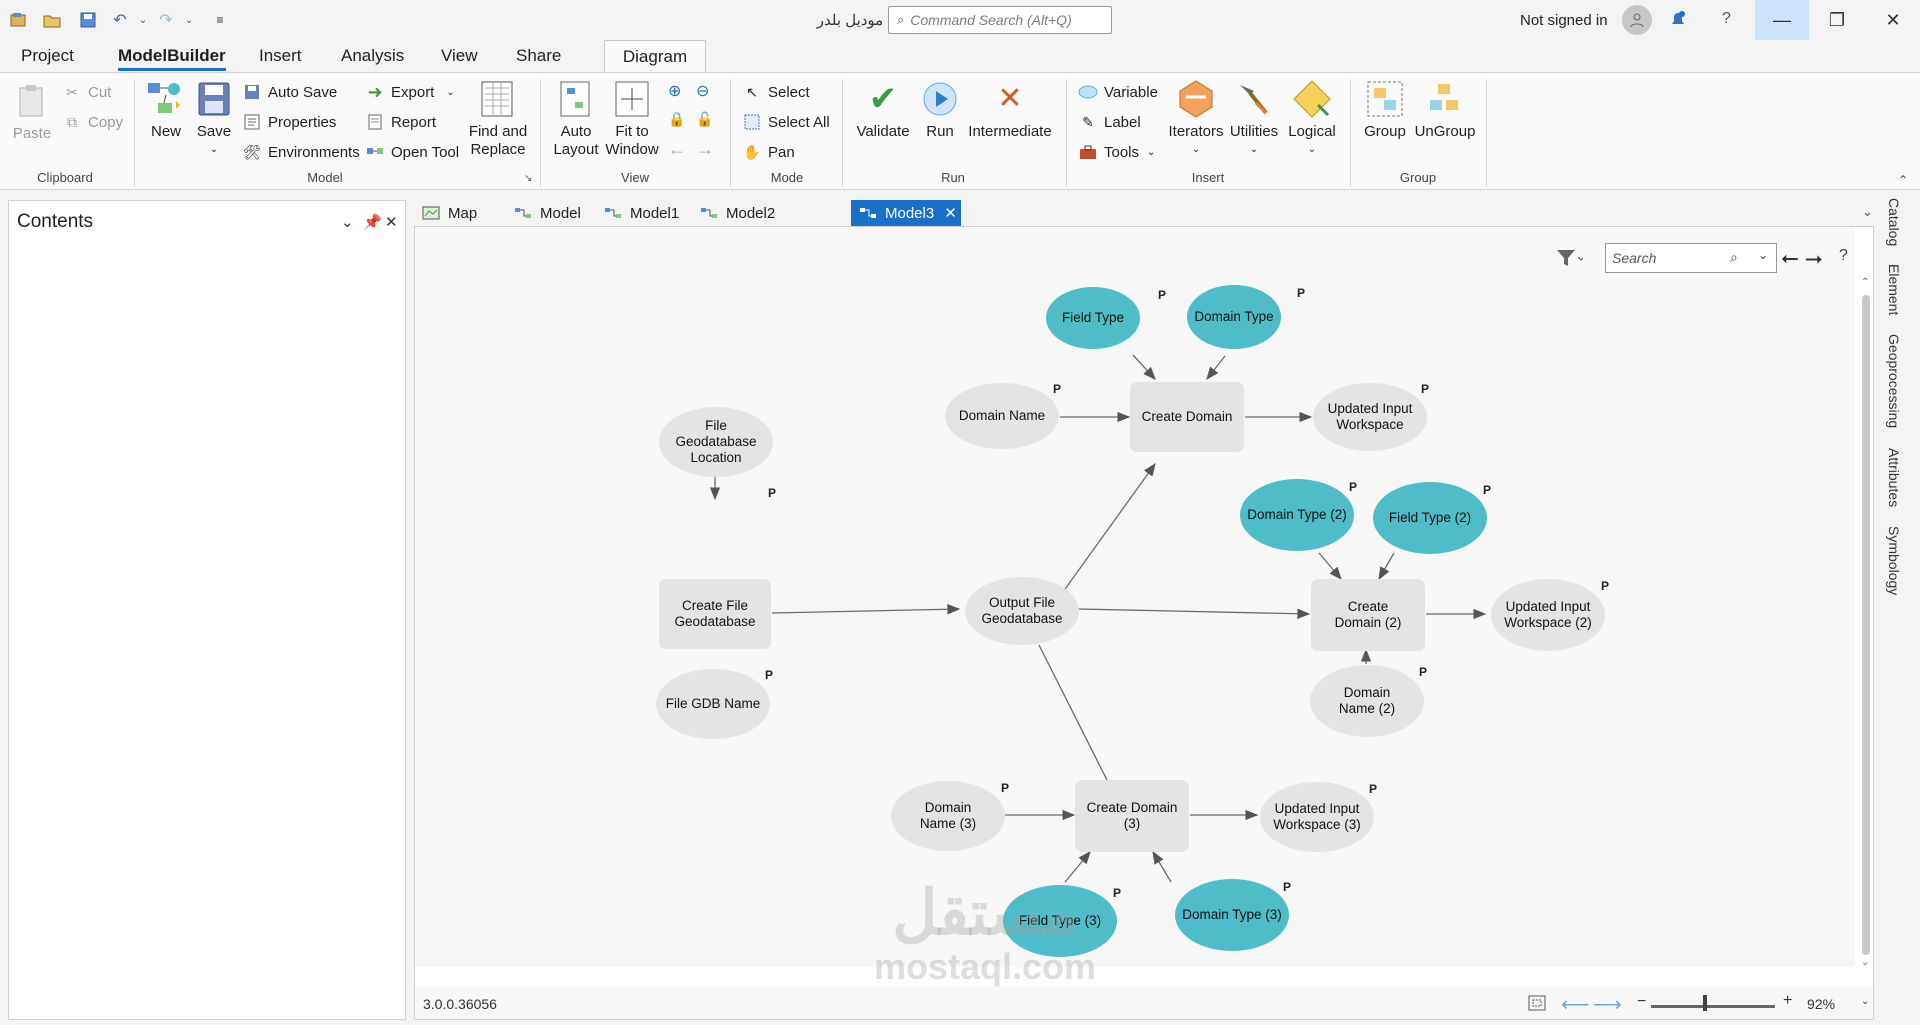 The height and width of the screenshot is (1025, 1920). What do you see at coordinates (289, 122) in the screenshot?
I see `properties-button: Properties` at bounding box center [289, 122].